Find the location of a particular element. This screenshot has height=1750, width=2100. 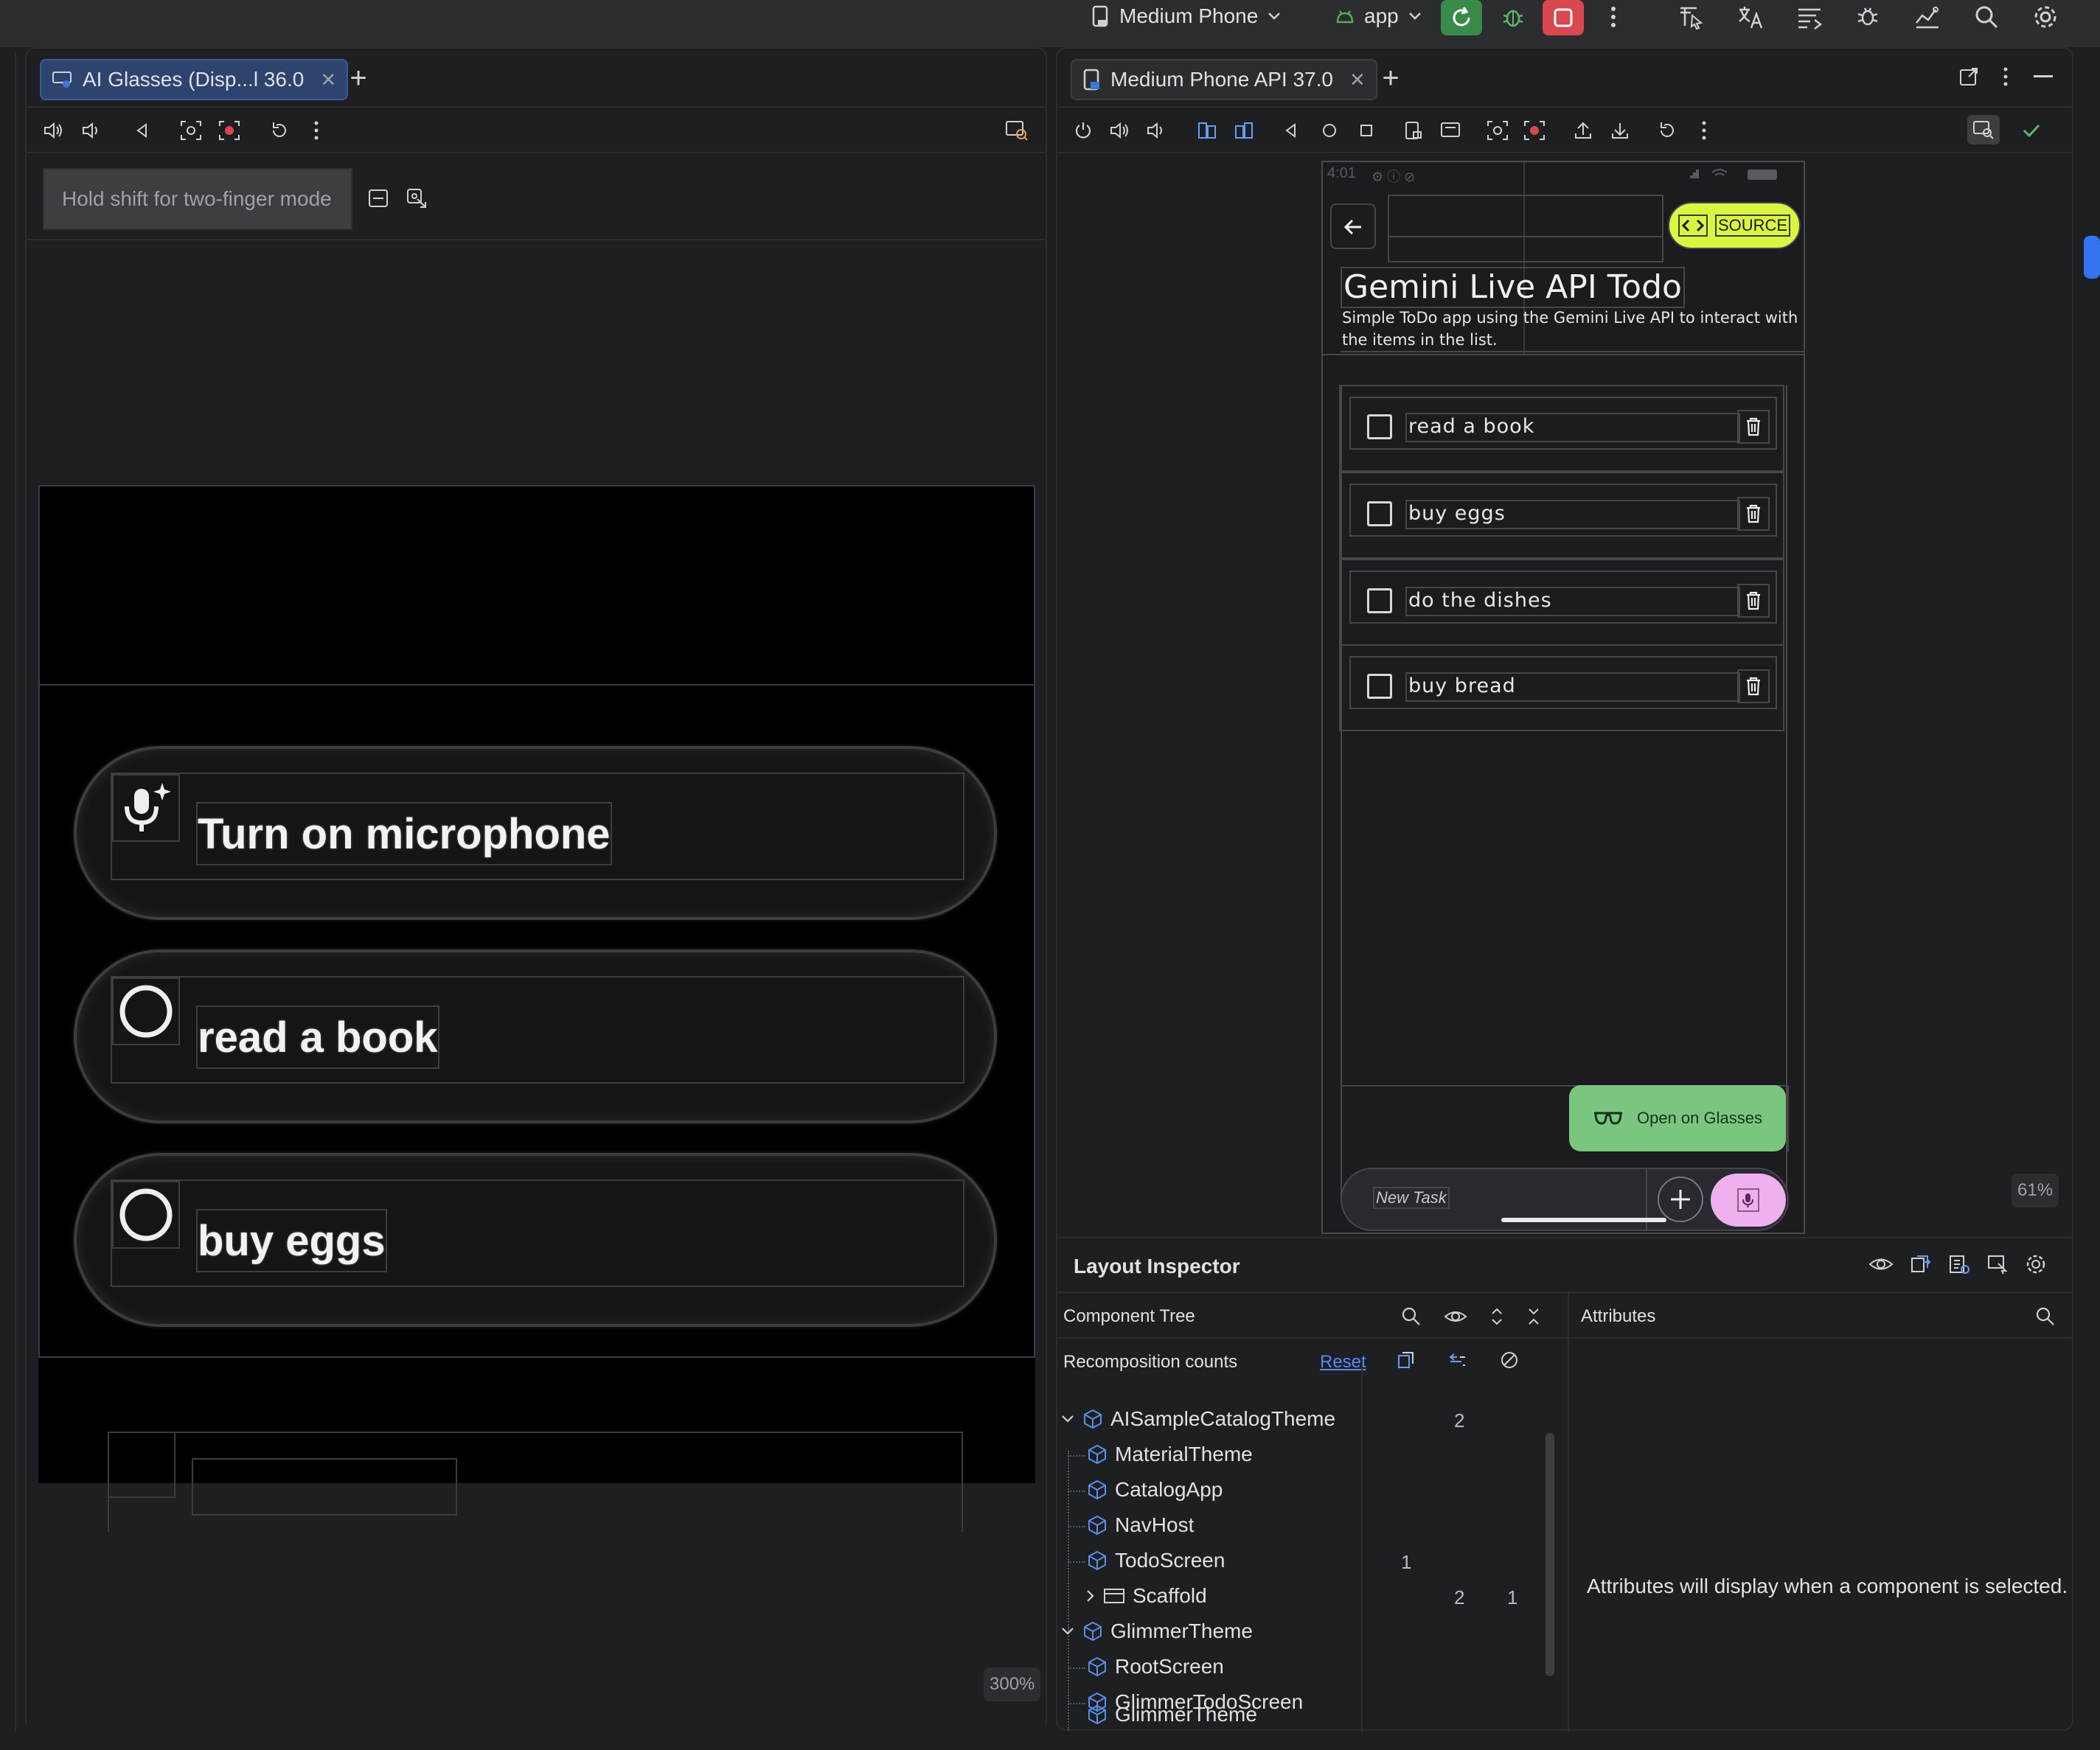

upload-icon is located at coordinates (1583, 130).